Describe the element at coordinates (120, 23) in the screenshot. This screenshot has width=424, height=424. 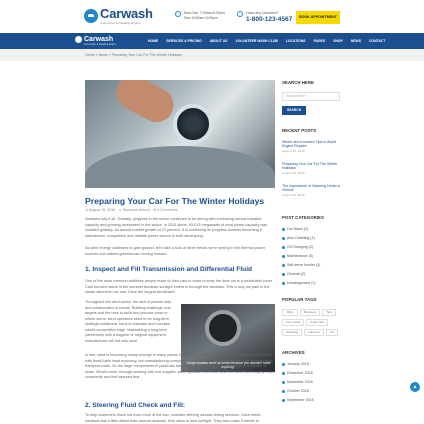
I see `brand-tagline: Automotive & Detailing Engine` at that location.